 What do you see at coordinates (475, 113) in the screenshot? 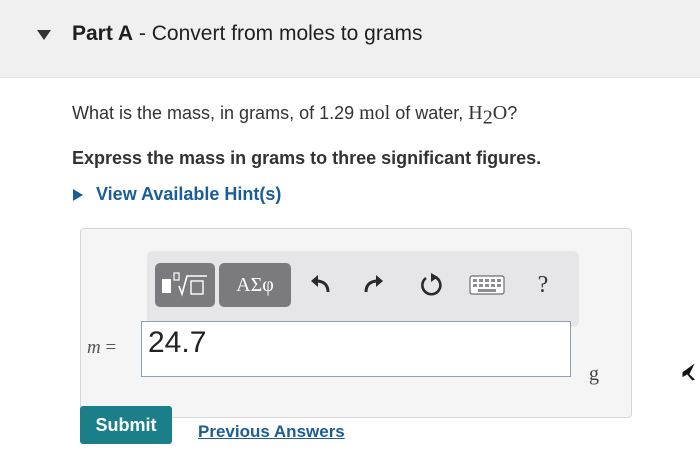
I see `formula-h: H` at bounding box center [475, 113].